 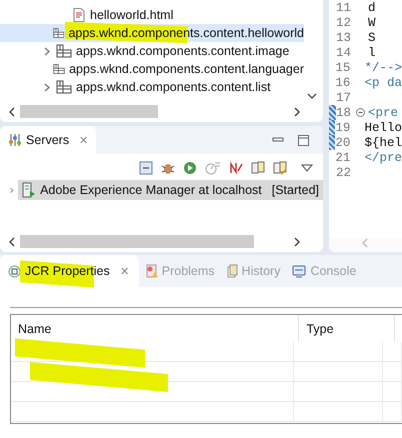 What do you see at coordinates (383, 157) in the screenshot?
I see `code-line: </pre` at bounding box center [383, 157].